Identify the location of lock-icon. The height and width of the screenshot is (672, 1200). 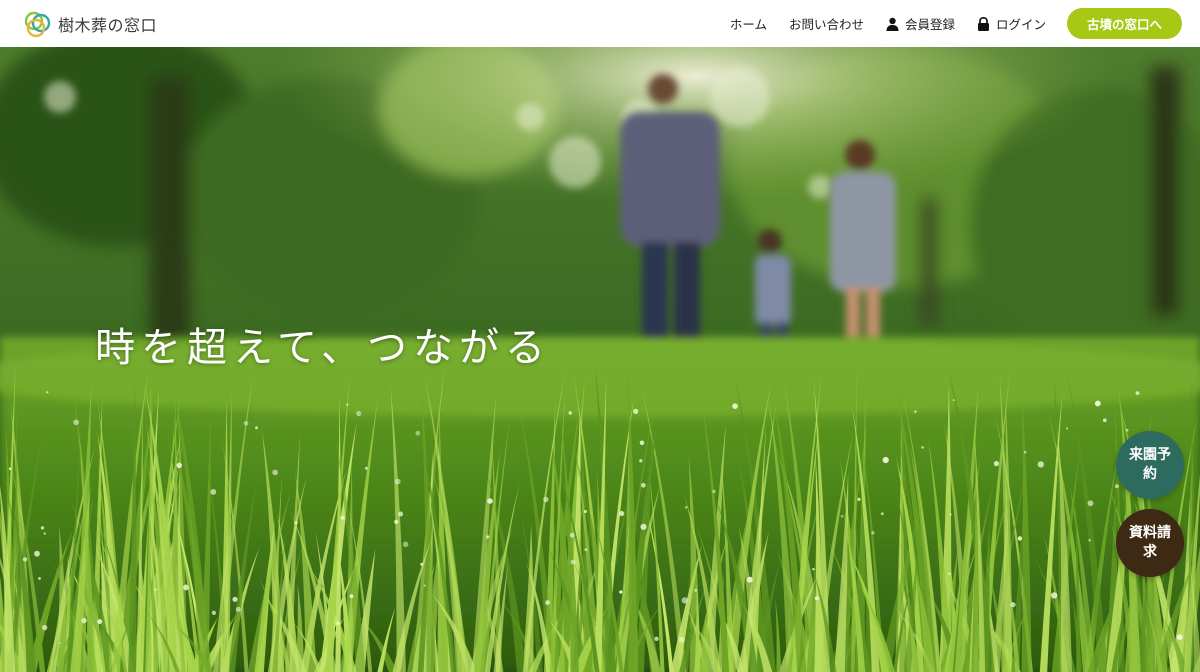
(983, 23).